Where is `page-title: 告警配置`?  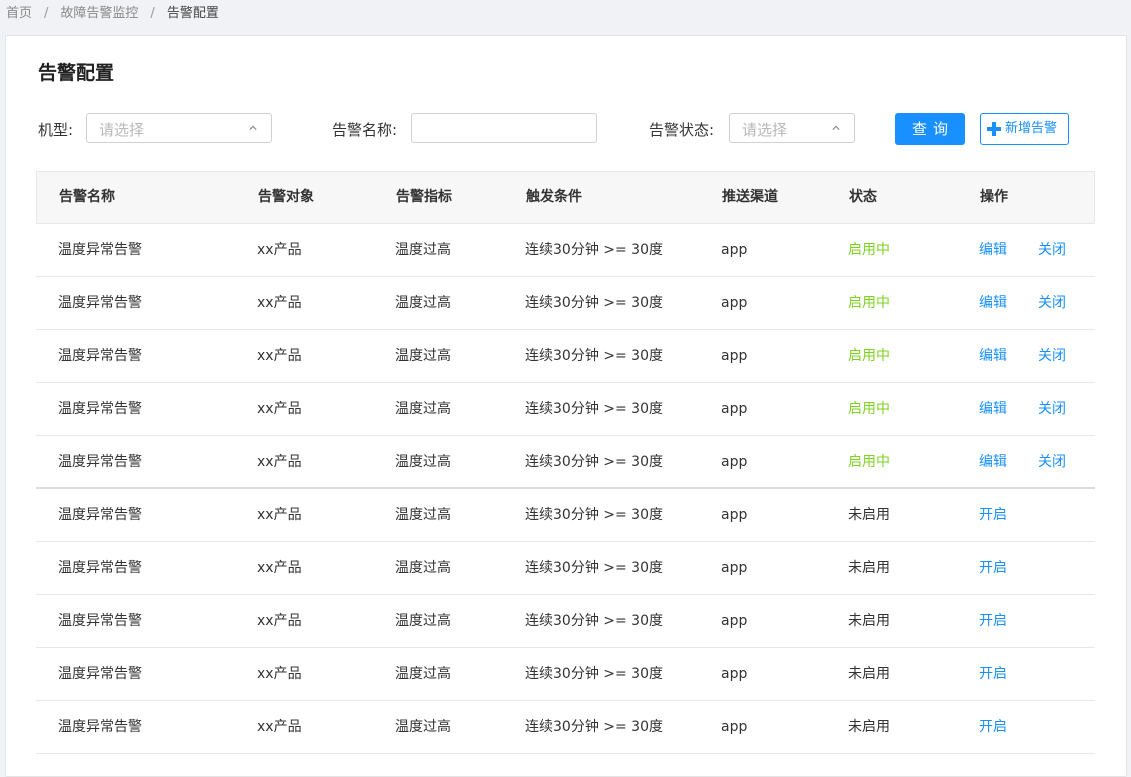 page-title: 告警配置 is located at coordinates (76, 73).